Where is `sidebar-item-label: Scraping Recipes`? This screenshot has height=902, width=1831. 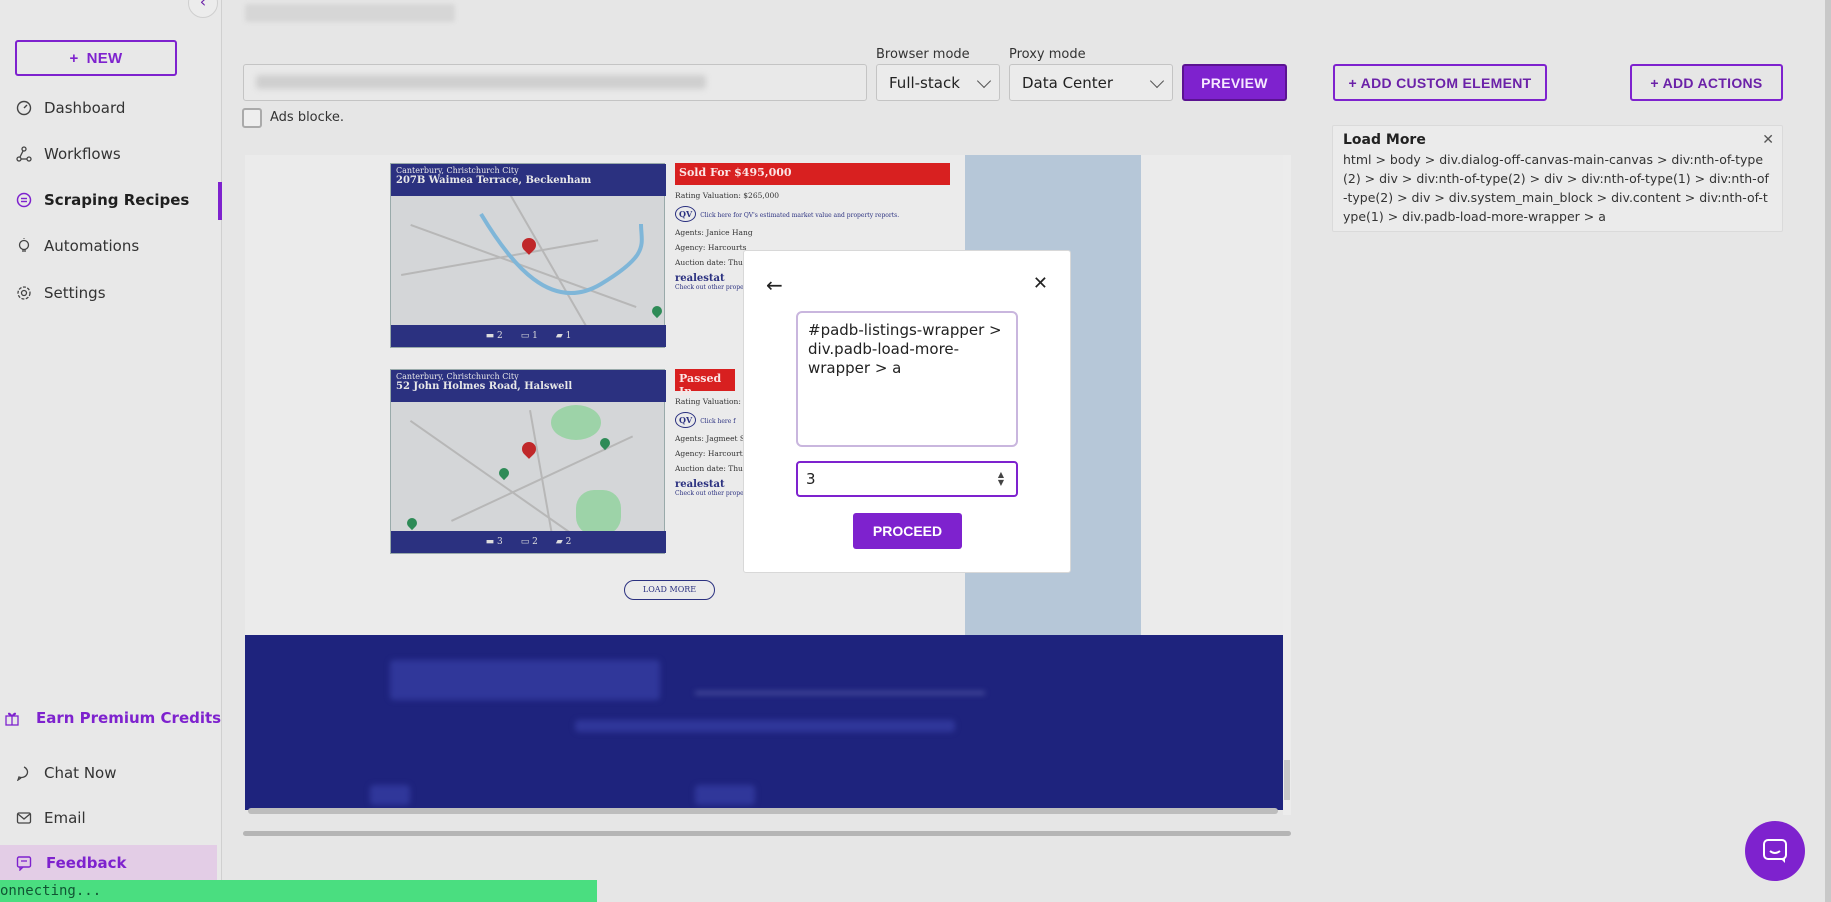
sidebar-item-label: Scraping Recipes is located at coordinates (117, 200).